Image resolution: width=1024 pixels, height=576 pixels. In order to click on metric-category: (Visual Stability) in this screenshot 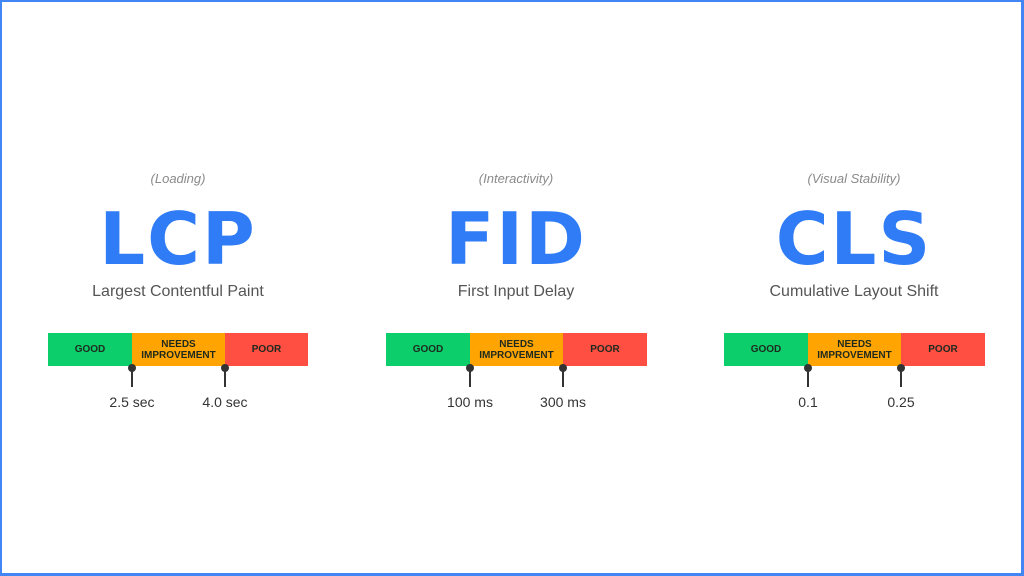, I will do `click(854, 178)`.